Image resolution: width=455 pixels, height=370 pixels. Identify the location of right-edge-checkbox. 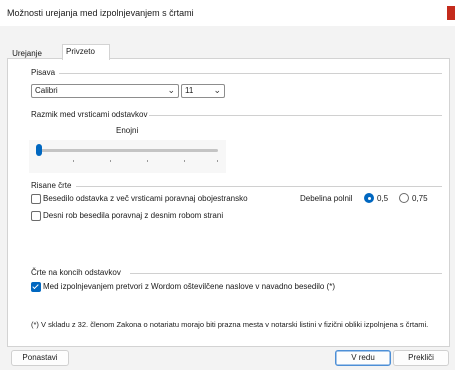
(36, 216).